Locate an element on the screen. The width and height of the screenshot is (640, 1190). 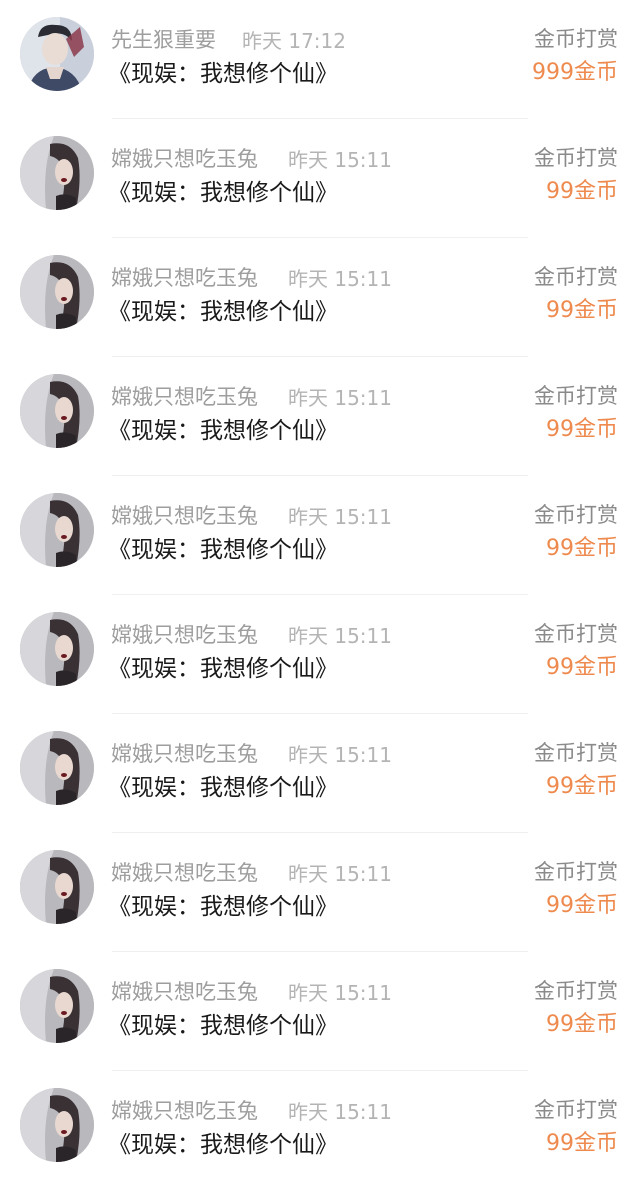
timestamp: 昨天 17:12 is located at coordinates (294, 41).